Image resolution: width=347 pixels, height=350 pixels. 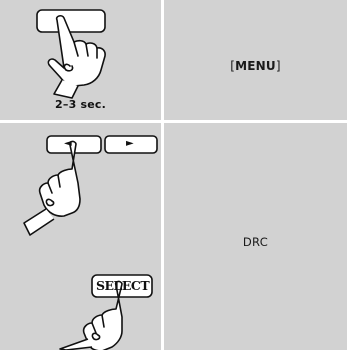 I want to click on right-arrow-icon: ►, so click(x=130, y=143).